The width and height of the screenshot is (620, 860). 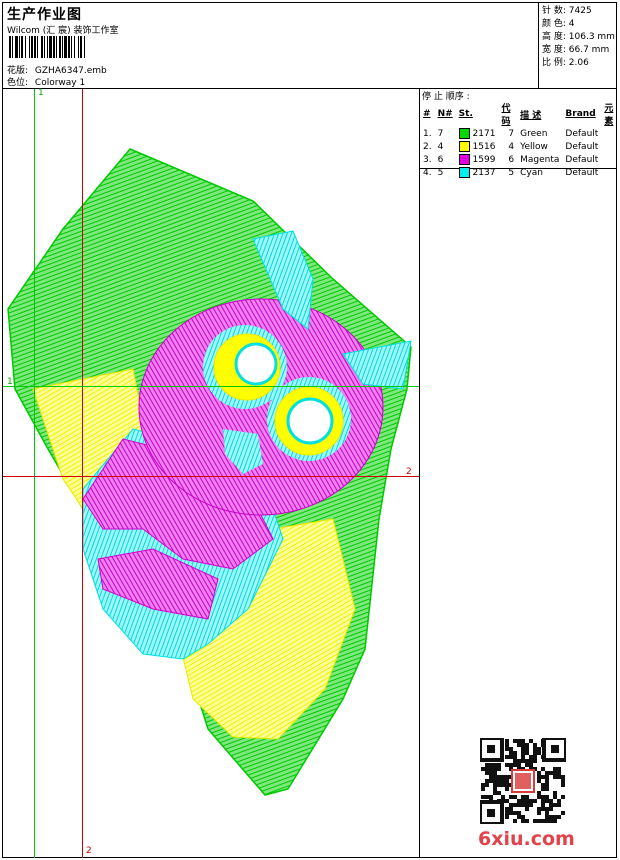 I want to click on col-description: 描 述, so click(x=531, y=115).